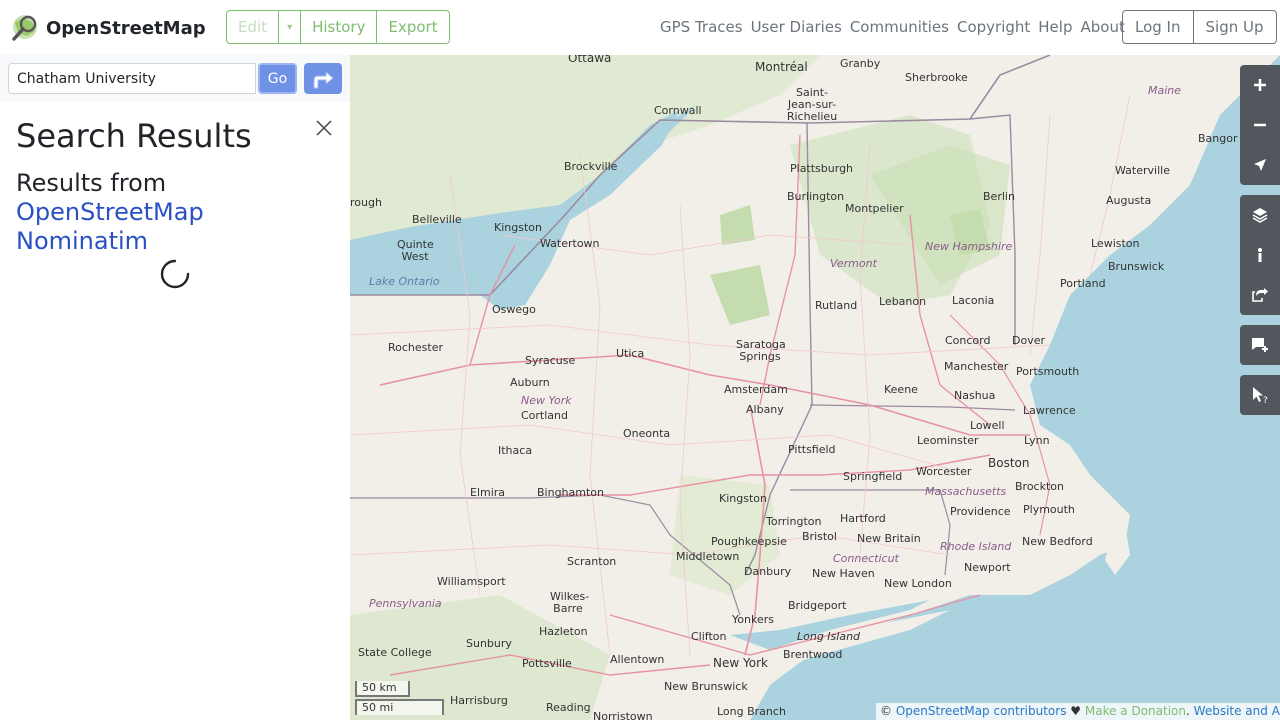  I want to click on search-bar: Chatham University Go, so click(175, 78).